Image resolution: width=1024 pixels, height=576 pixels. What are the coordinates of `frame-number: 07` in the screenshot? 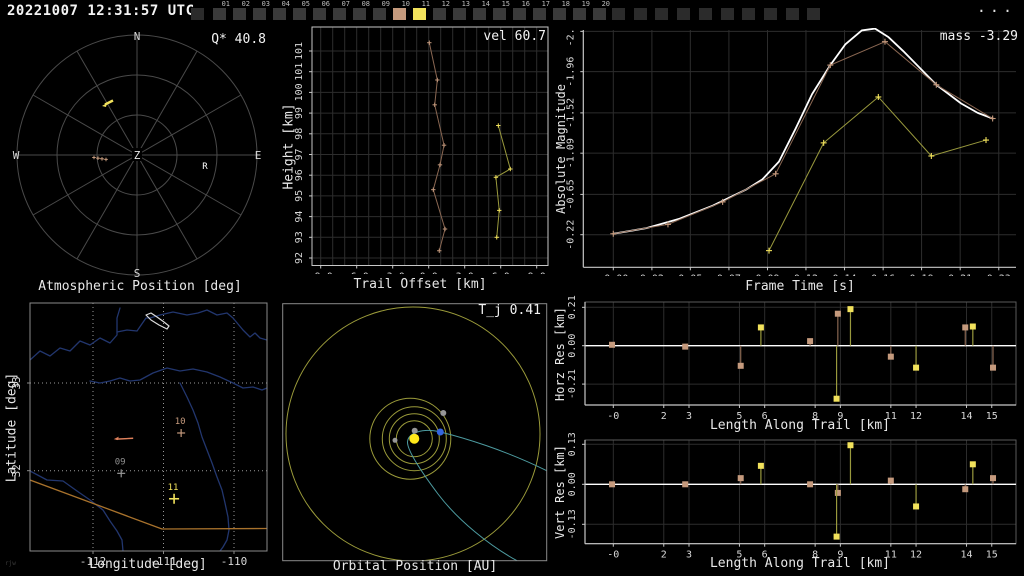 It's located at (345, 4).